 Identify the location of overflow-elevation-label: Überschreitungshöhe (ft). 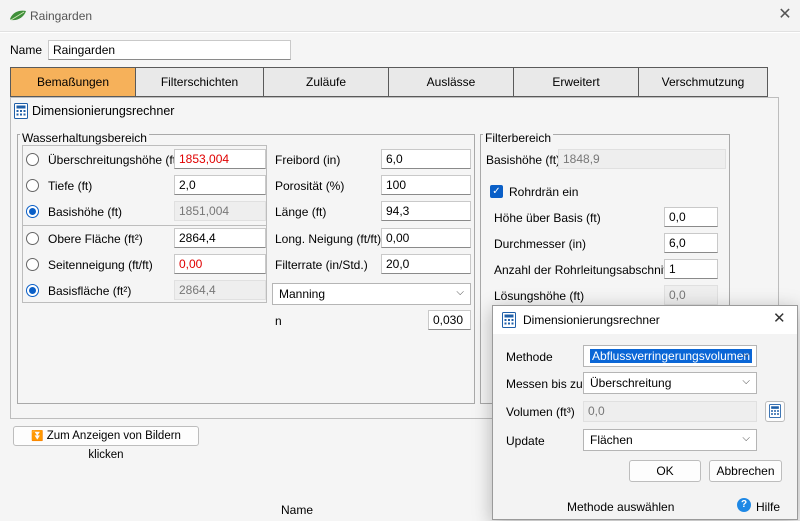
(114, 160).